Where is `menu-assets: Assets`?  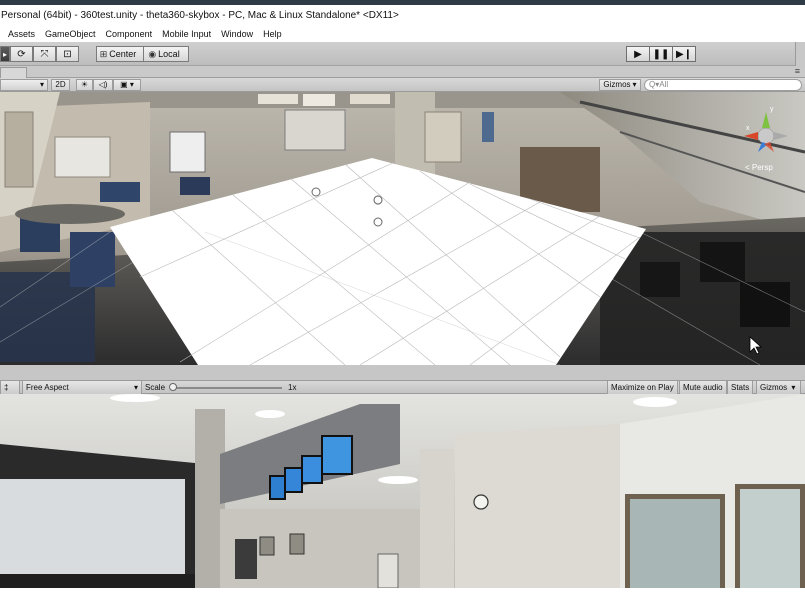 menu-assets: Assets is located at coordinates (24, 34).